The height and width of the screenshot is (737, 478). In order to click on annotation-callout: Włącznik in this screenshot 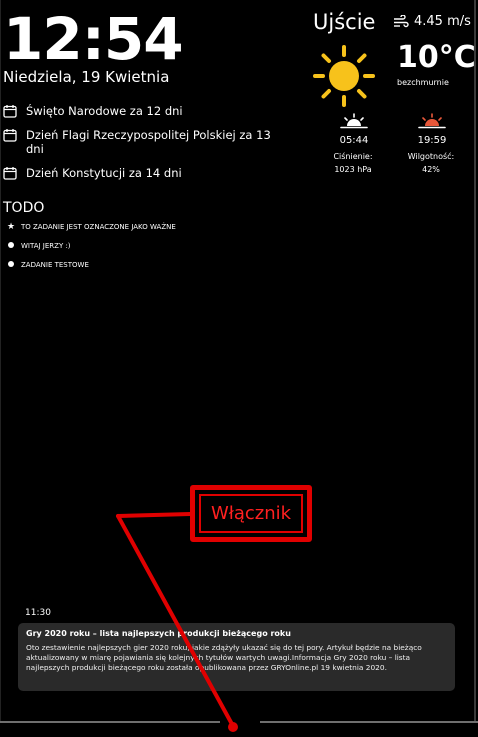, I will do `click(251, 513)`.